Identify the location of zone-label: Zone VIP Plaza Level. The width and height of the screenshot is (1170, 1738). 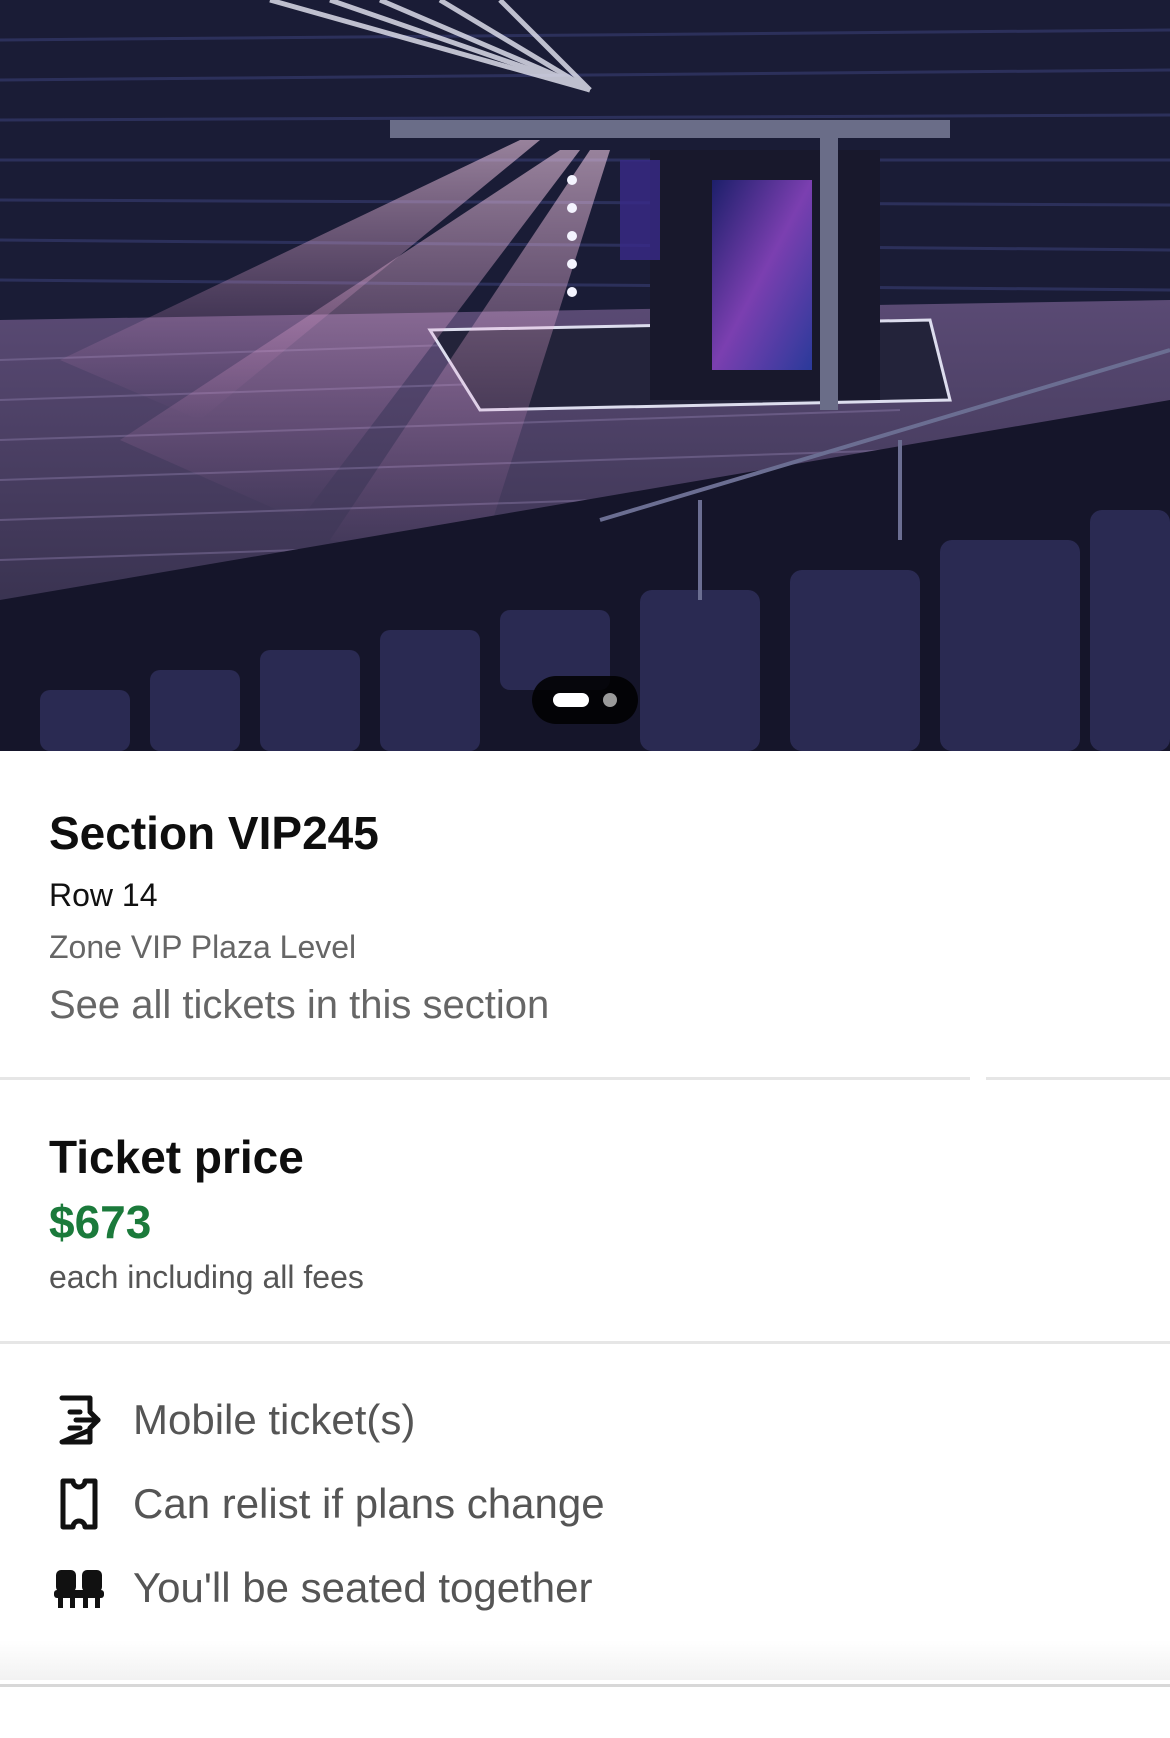
(203, 947).